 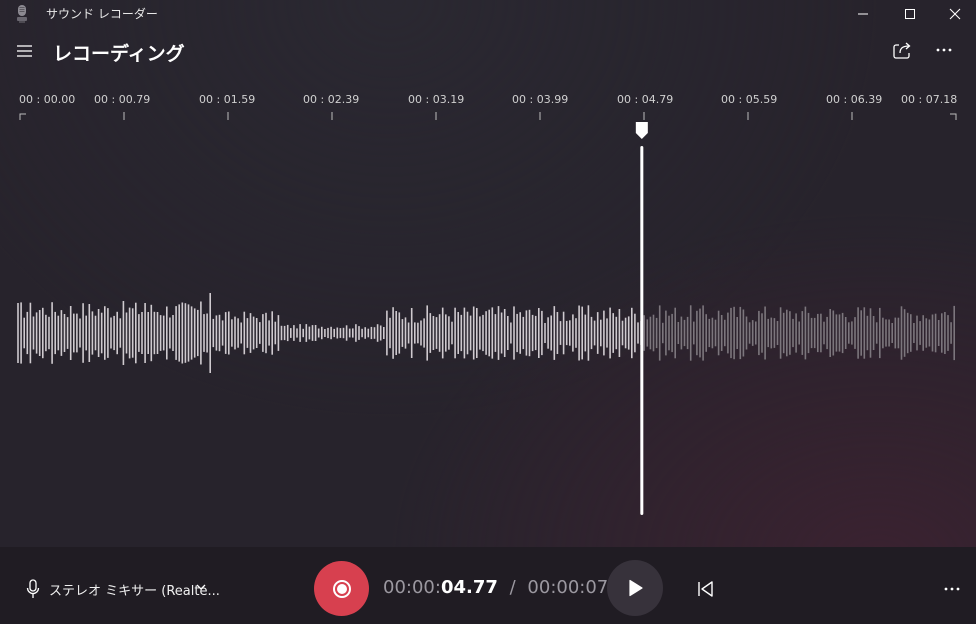 I want to click on ruler-marks, so click(x=488, y=116).